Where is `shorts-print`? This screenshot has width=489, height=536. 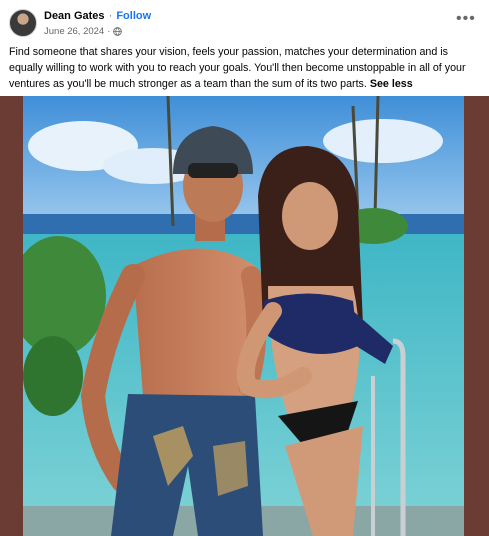 shorts-print is located at coordinates (230, 468).